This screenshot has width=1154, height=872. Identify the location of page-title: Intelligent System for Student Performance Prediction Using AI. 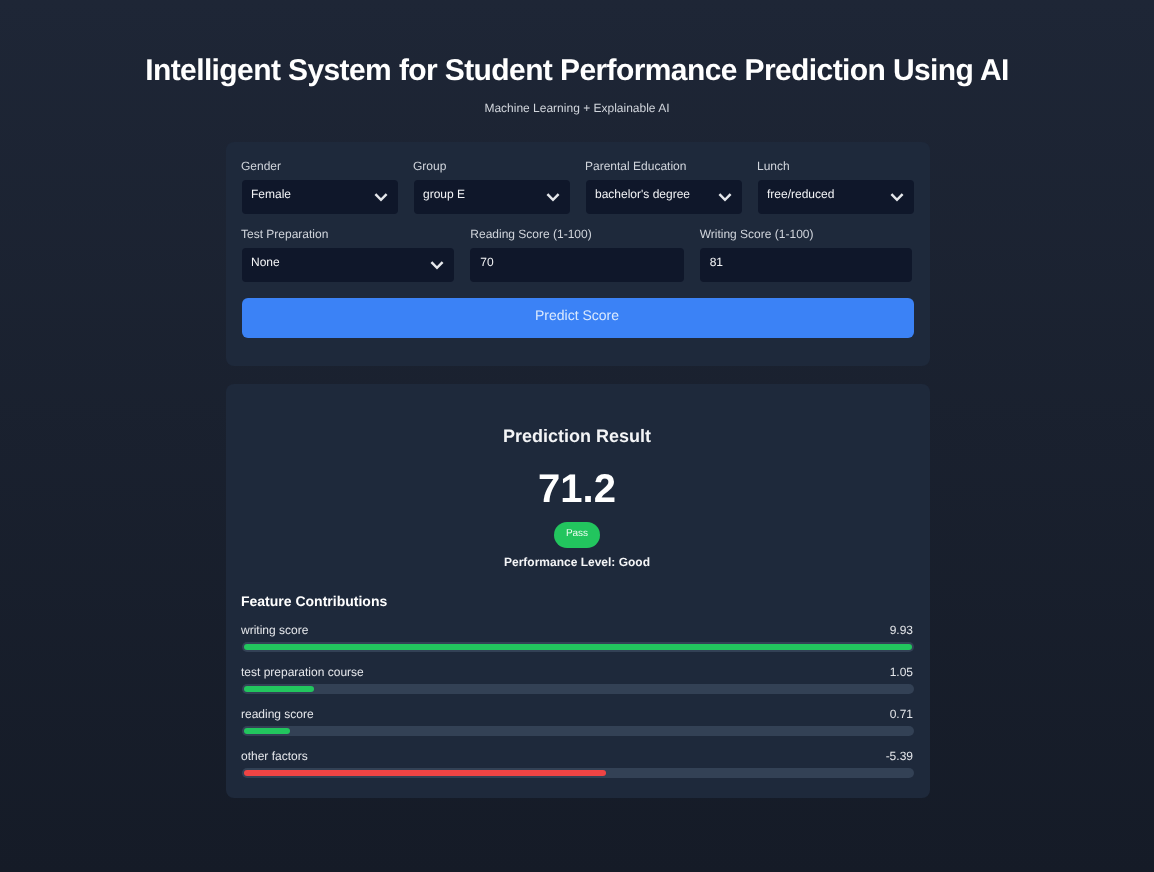
(577, 71).